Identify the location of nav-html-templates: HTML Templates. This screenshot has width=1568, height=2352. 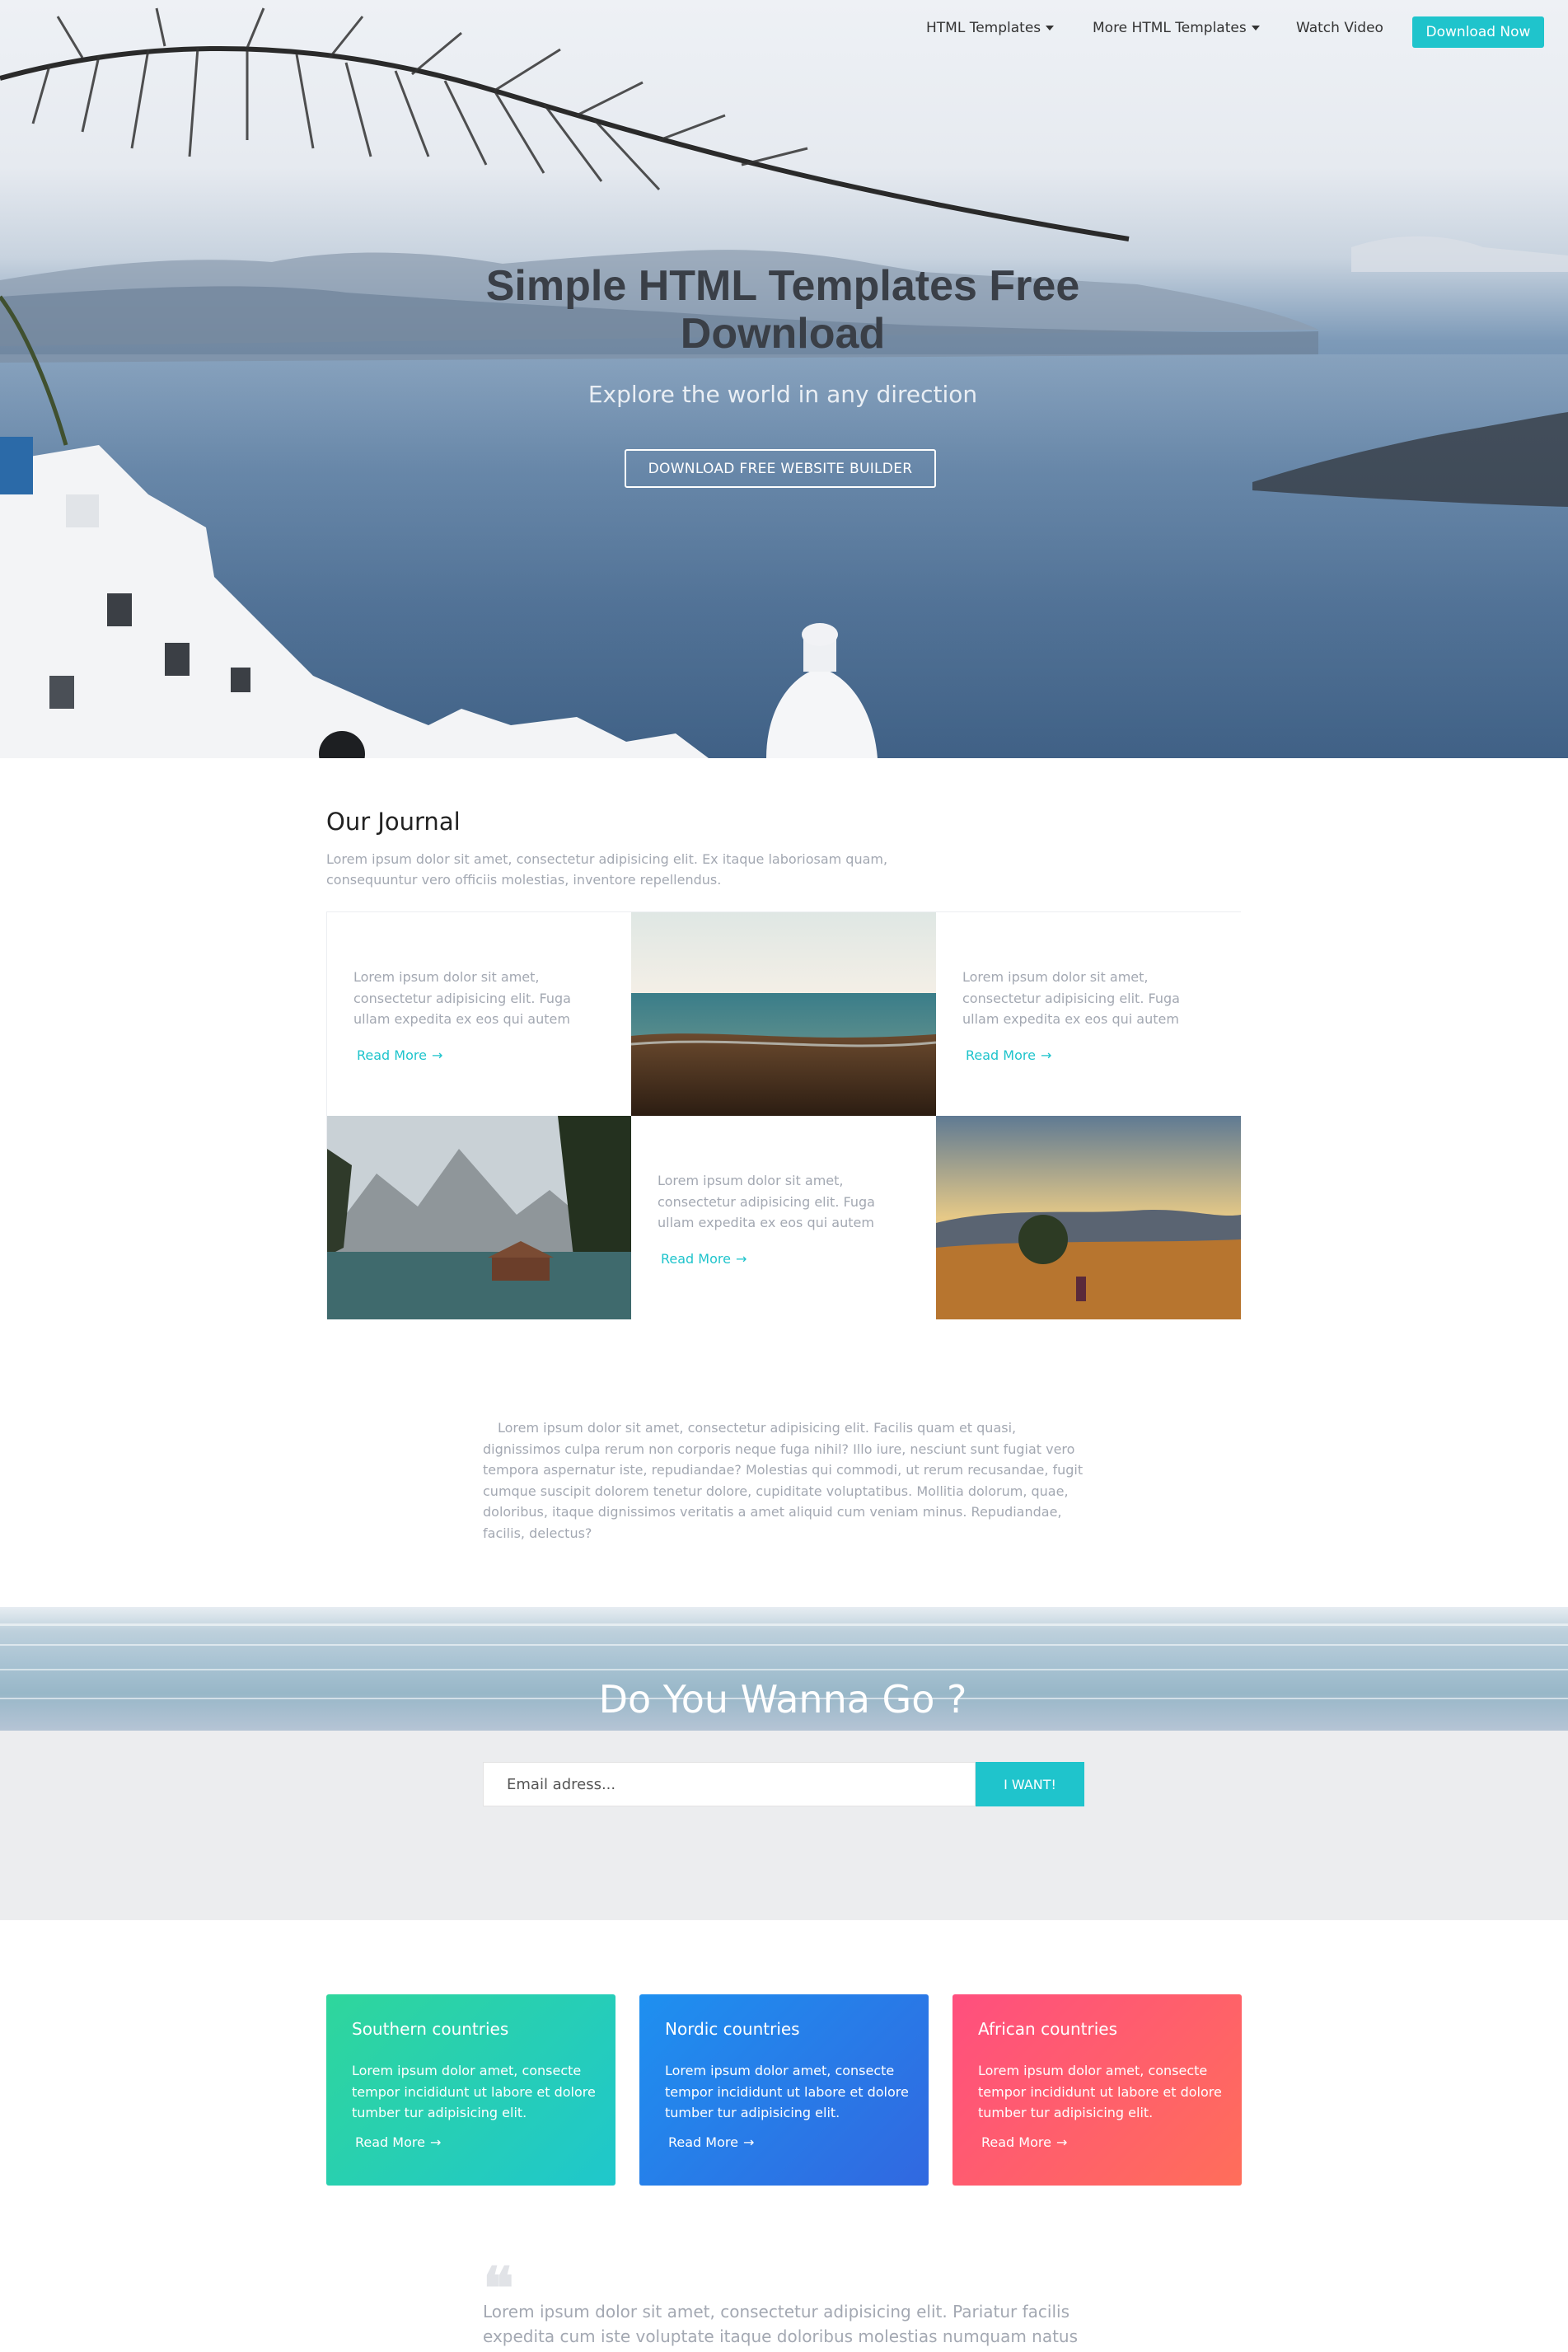
(991, 28).